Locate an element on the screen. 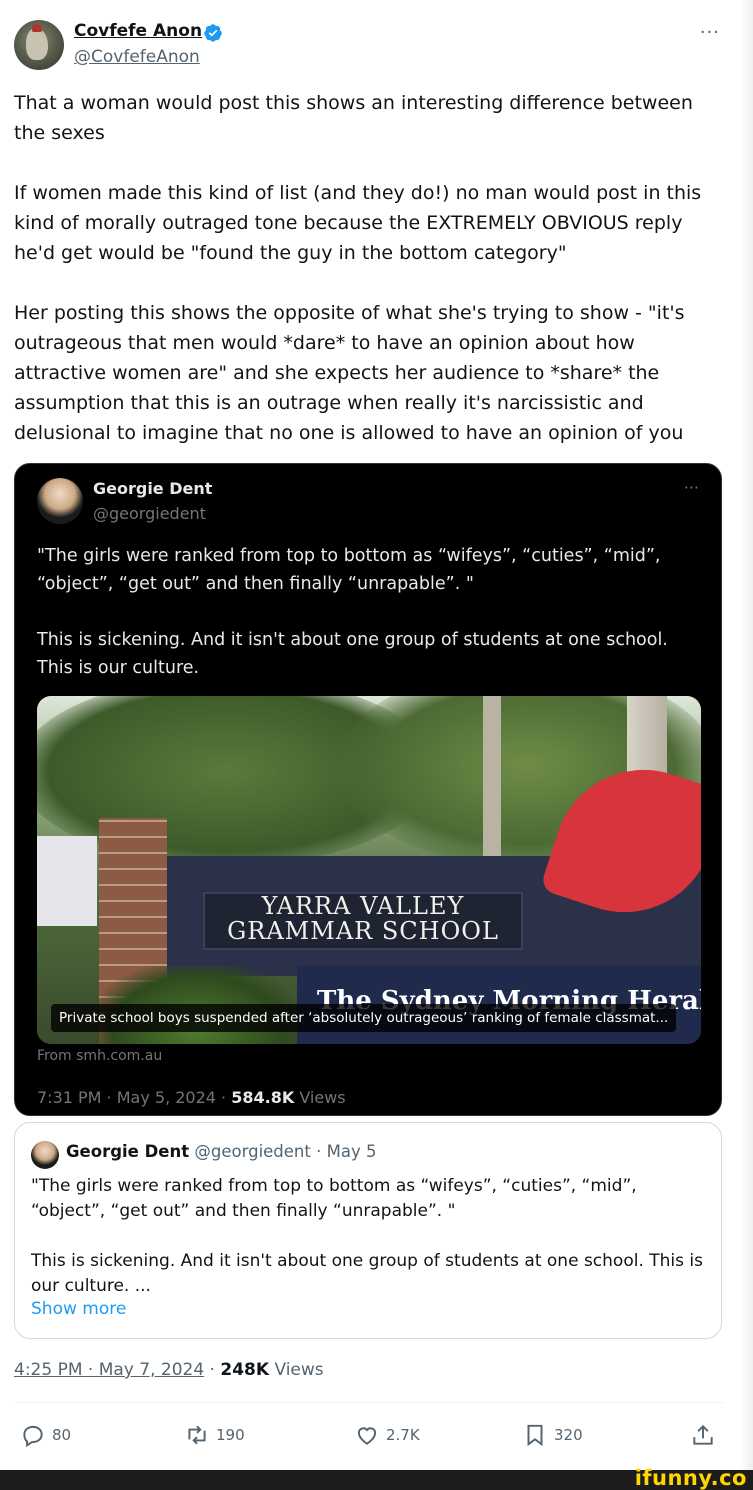  author-handle: @CovfefeAnon is located at coordinates (137, 57).